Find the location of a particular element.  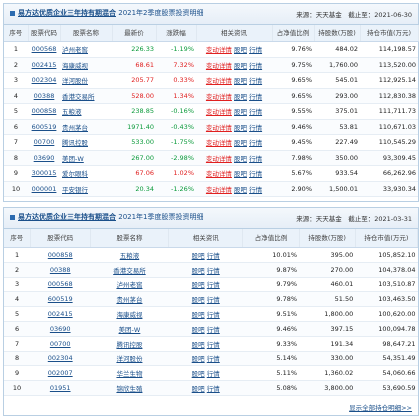

stock-name-link: 锦欣生殖 is located at coordinates (129, 388).